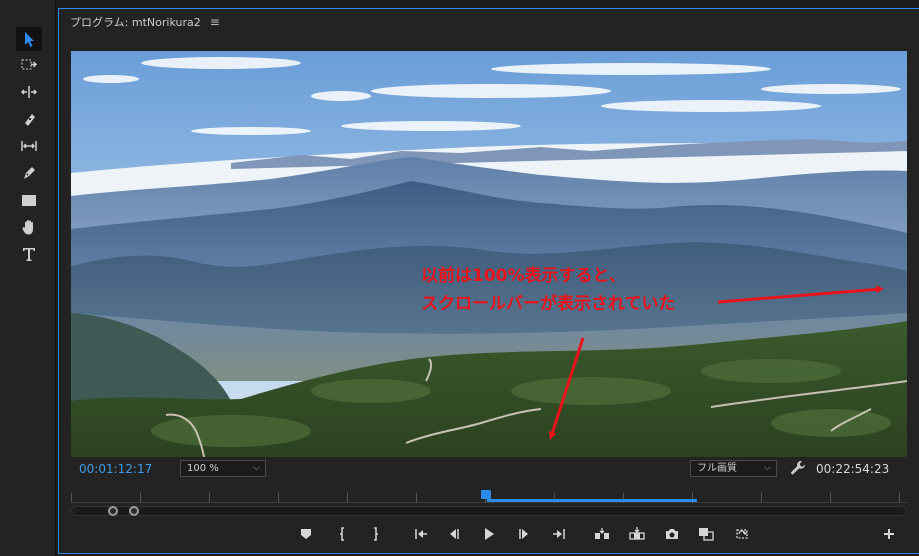  I want to click on selection-arrow-icon, so click(29, 39).